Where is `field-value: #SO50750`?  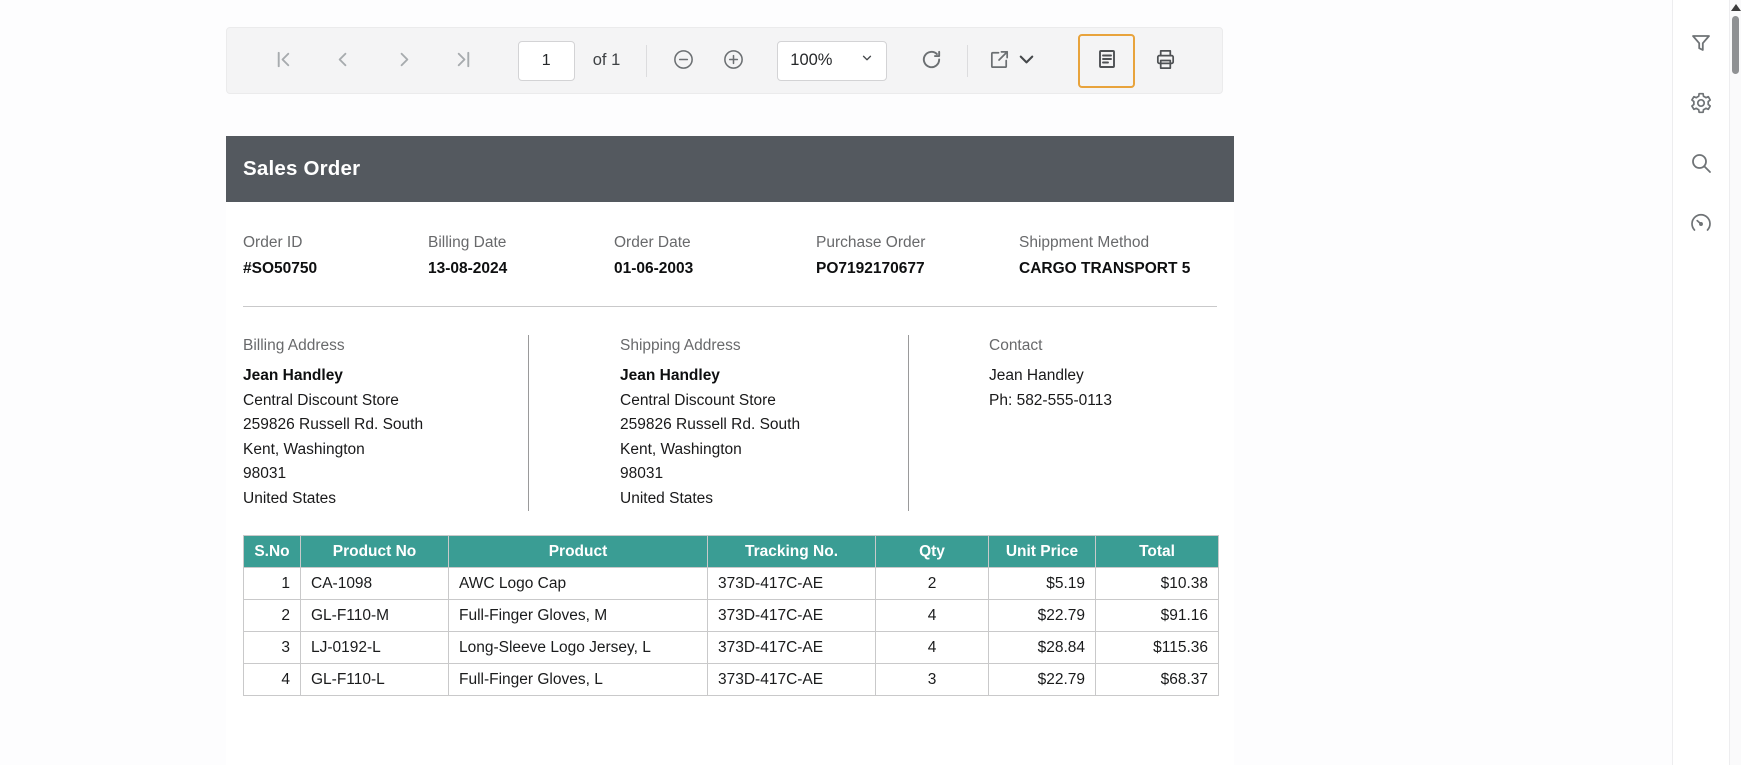
field-value: #SO50750 is located at coordinates (280, 268).